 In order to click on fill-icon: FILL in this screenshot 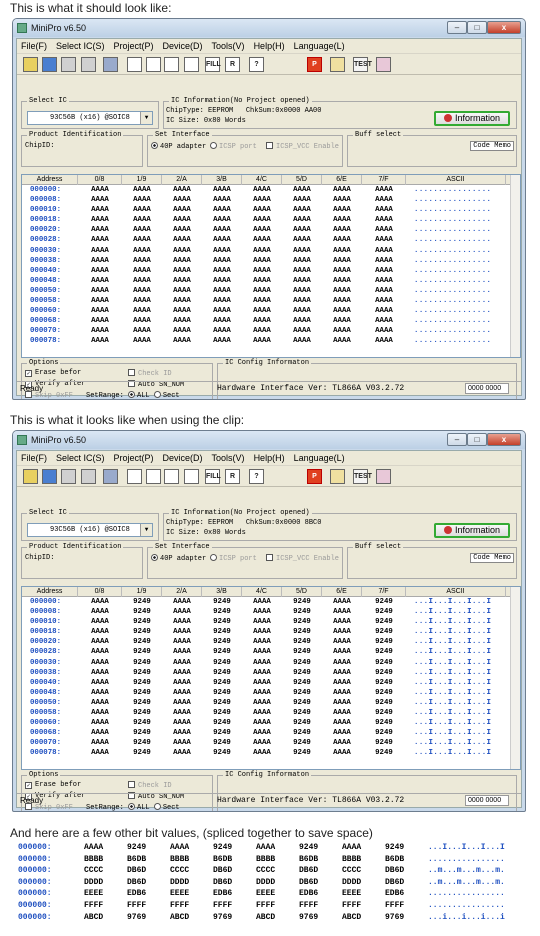, I will do `click(213, 64)`.